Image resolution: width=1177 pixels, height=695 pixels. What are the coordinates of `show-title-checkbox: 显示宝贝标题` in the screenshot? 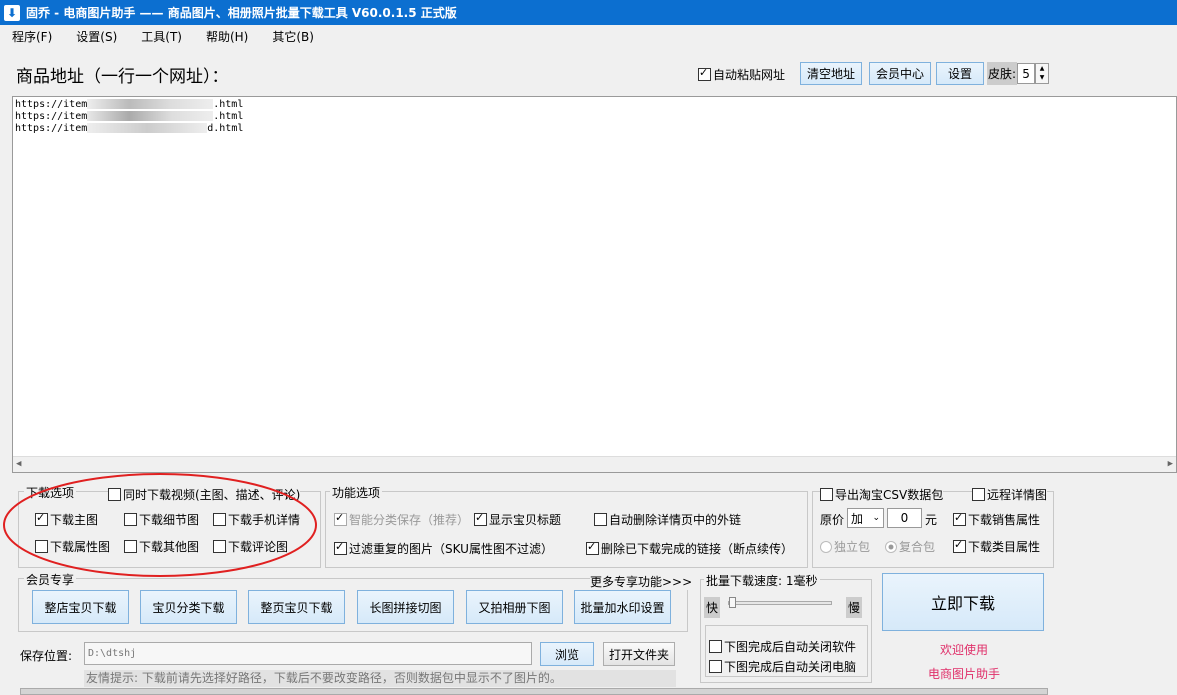 It's located at (517, 519).